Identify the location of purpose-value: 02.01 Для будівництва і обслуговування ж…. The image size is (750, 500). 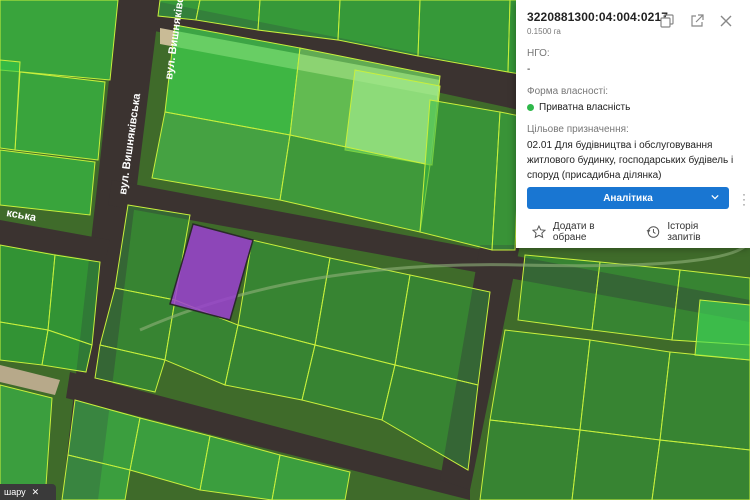
(630, 160).